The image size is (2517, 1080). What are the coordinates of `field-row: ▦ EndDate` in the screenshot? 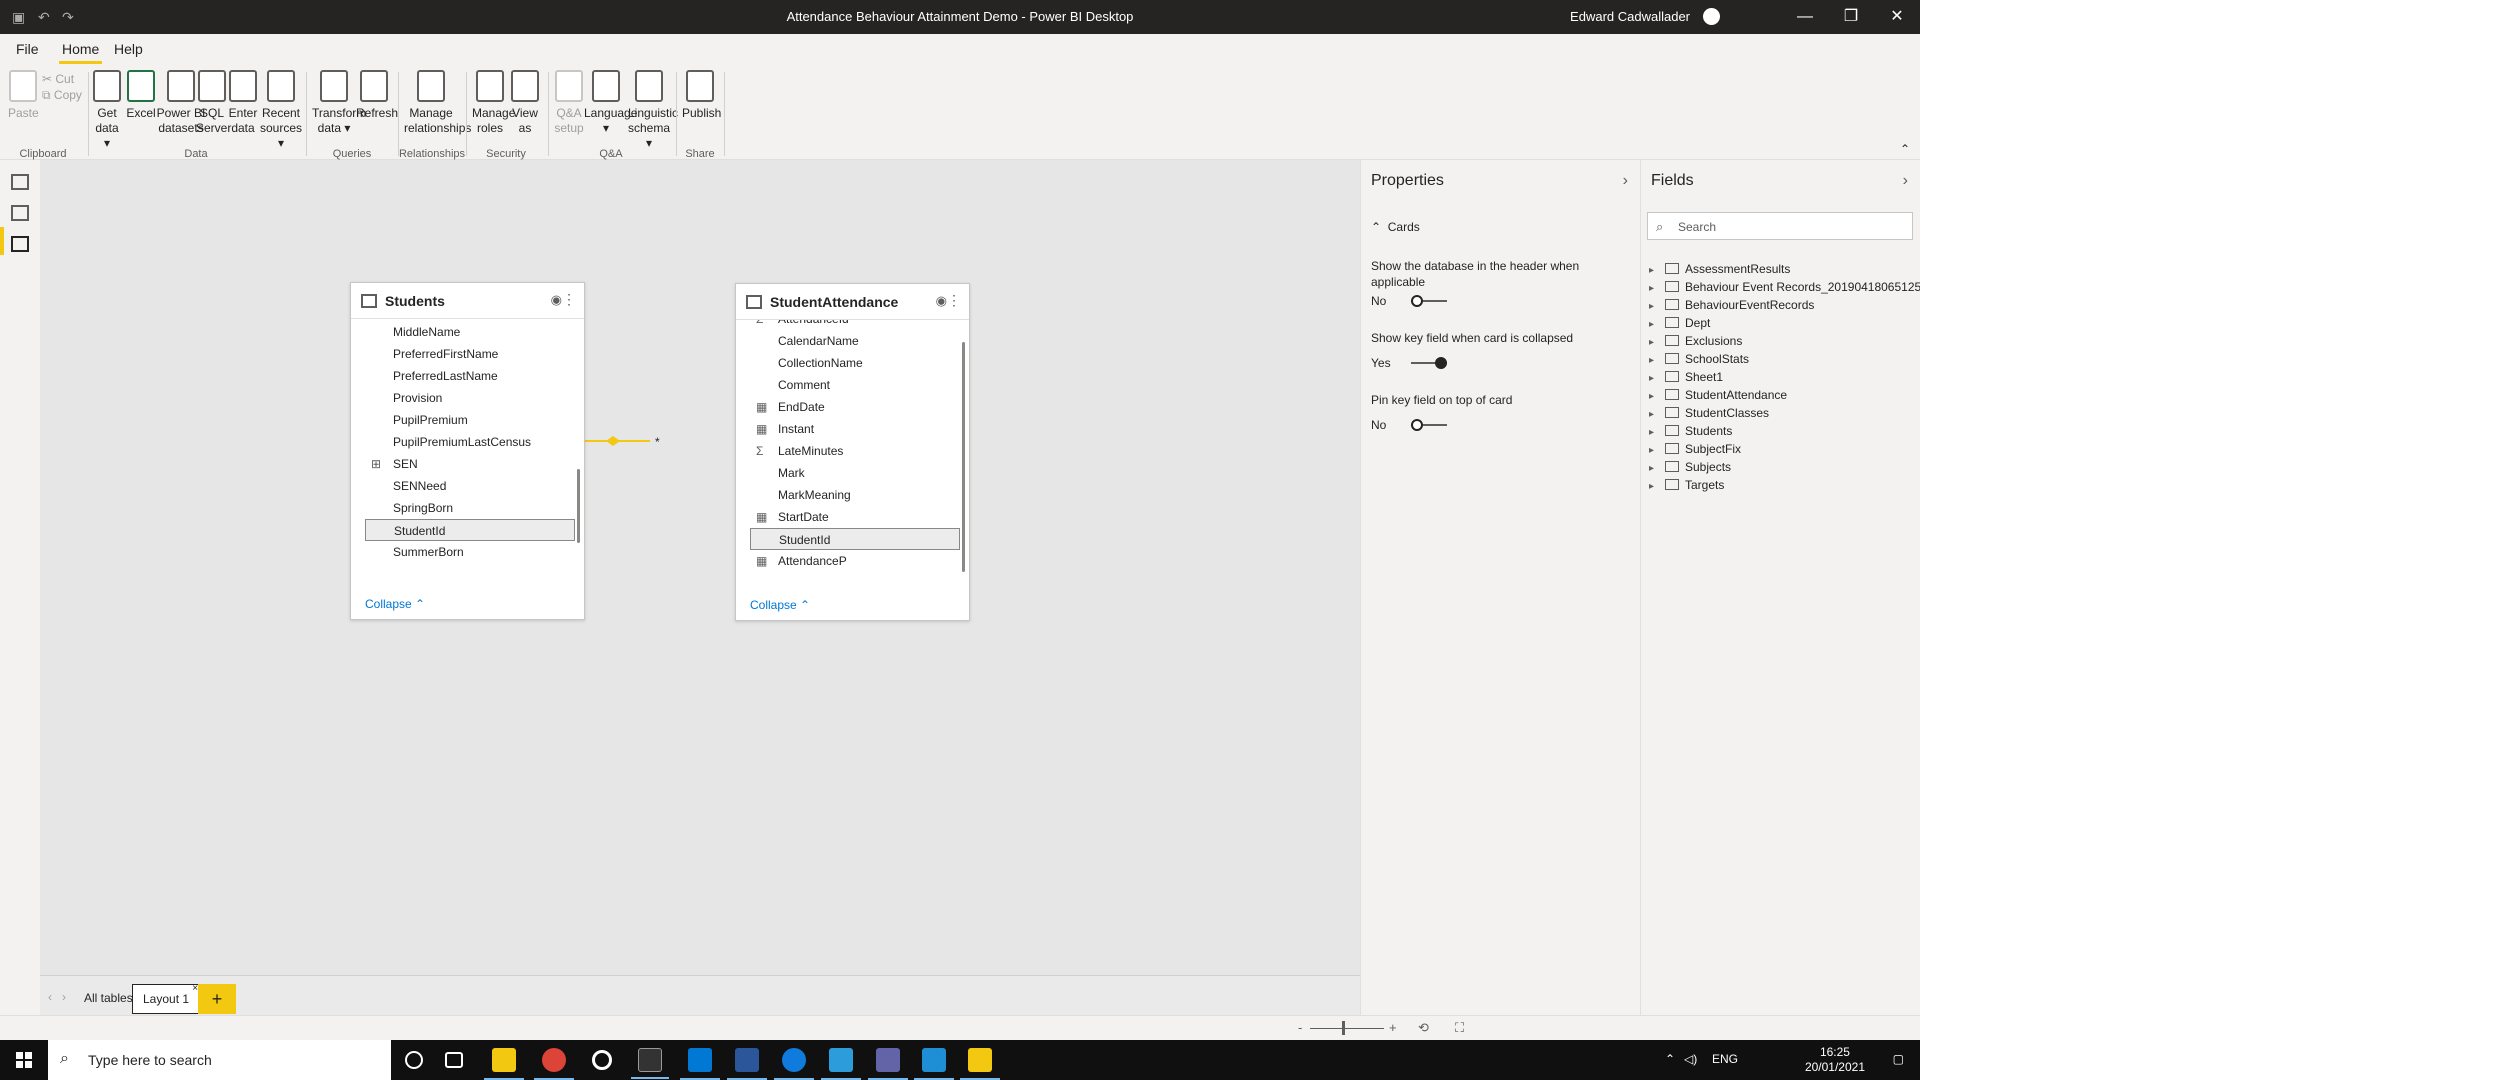 It's located at (855, 407).